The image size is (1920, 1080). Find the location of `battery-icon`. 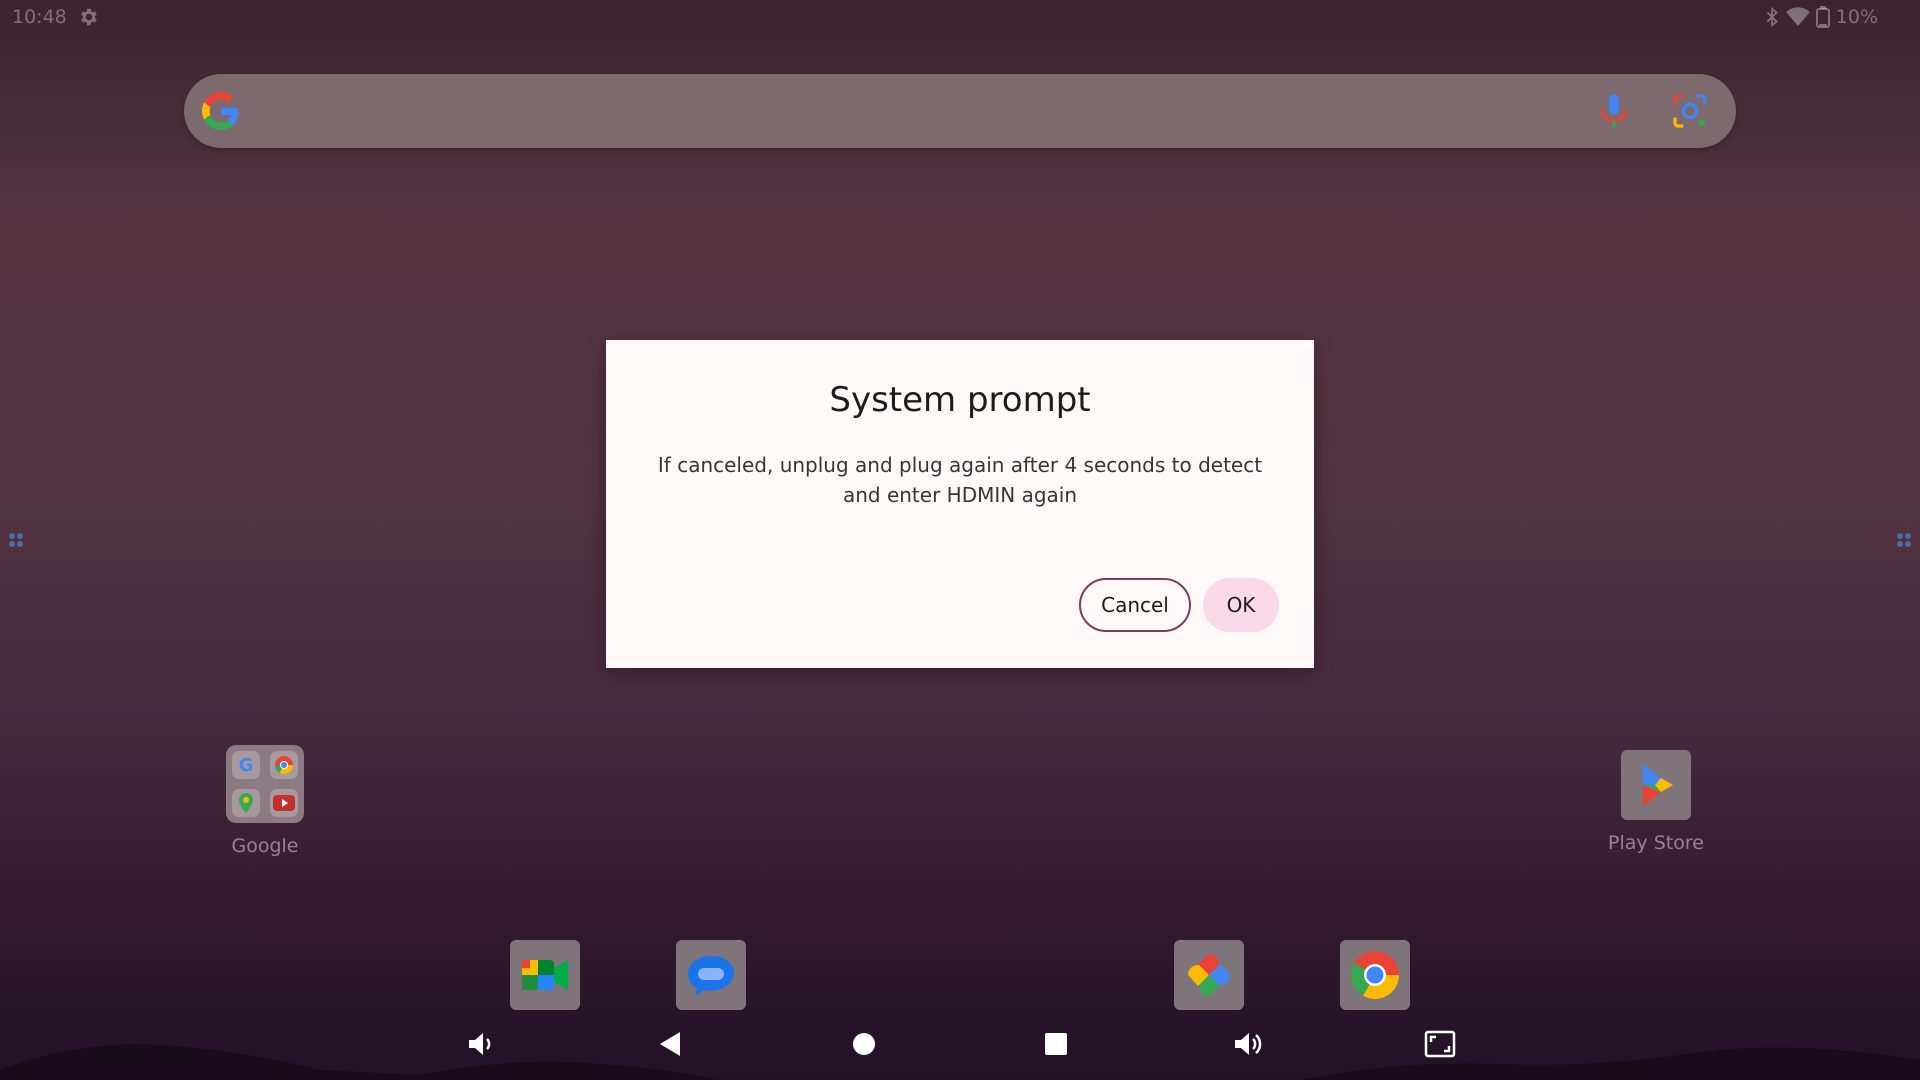

battery-icon is located at coordinates (1822, 17).